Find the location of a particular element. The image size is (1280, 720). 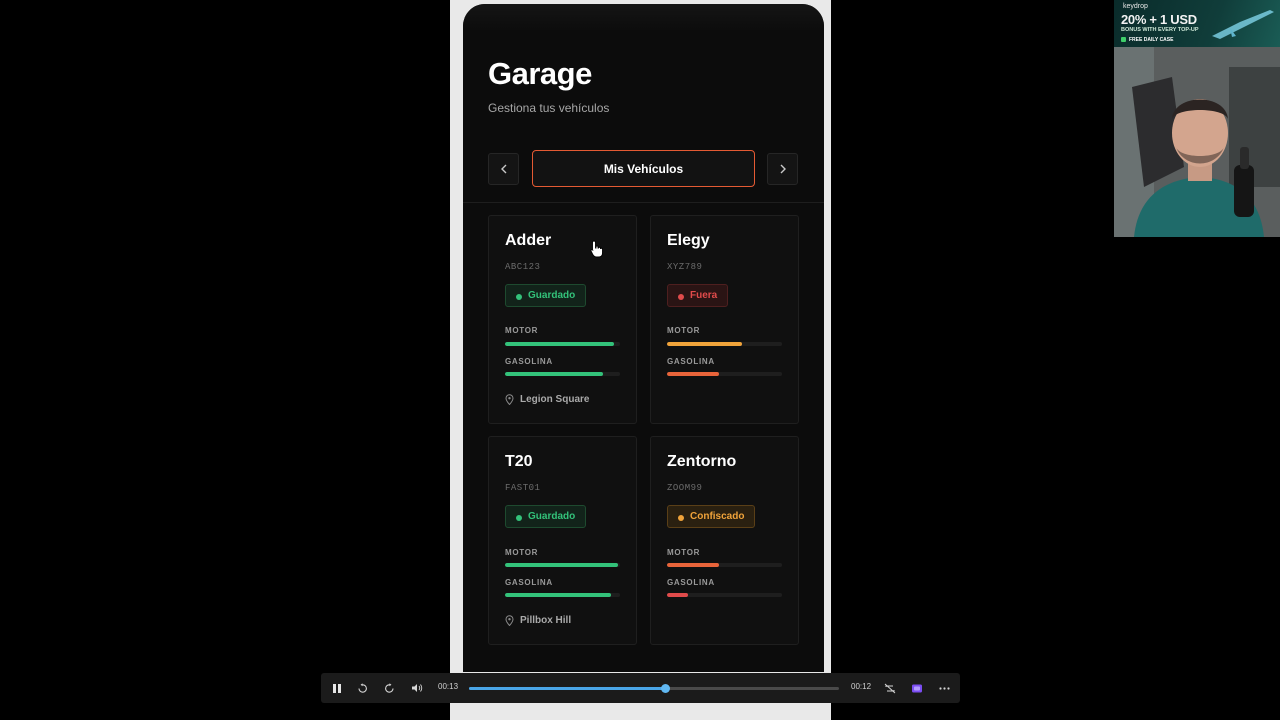

check-icon is located at coordinates (1123, 40).